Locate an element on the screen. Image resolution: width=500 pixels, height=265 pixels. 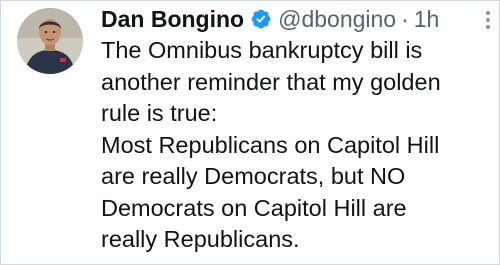
tweet-text-line: rule is true: is located at coordinates (159, 113).